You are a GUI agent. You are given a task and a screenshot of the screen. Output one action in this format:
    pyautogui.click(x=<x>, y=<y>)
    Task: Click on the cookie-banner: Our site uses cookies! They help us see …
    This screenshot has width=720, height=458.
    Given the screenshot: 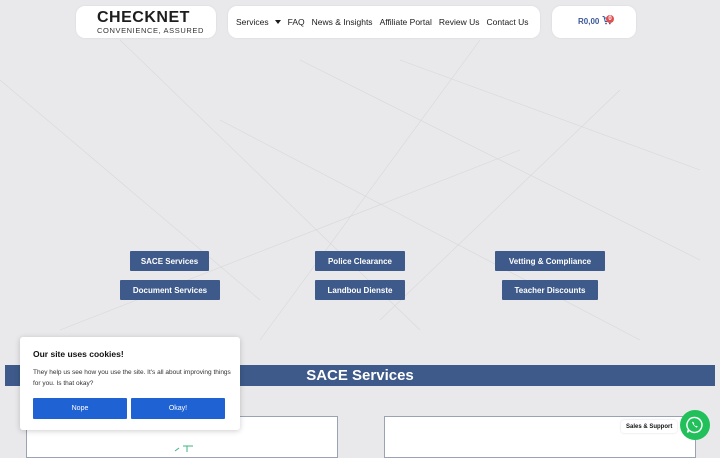 What is the action you would take?
    pyautogui.click(x=130, y=383)
    